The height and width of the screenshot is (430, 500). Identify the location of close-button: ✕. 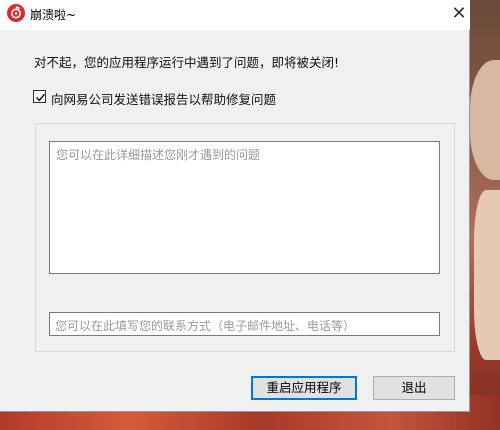
(459, 14).